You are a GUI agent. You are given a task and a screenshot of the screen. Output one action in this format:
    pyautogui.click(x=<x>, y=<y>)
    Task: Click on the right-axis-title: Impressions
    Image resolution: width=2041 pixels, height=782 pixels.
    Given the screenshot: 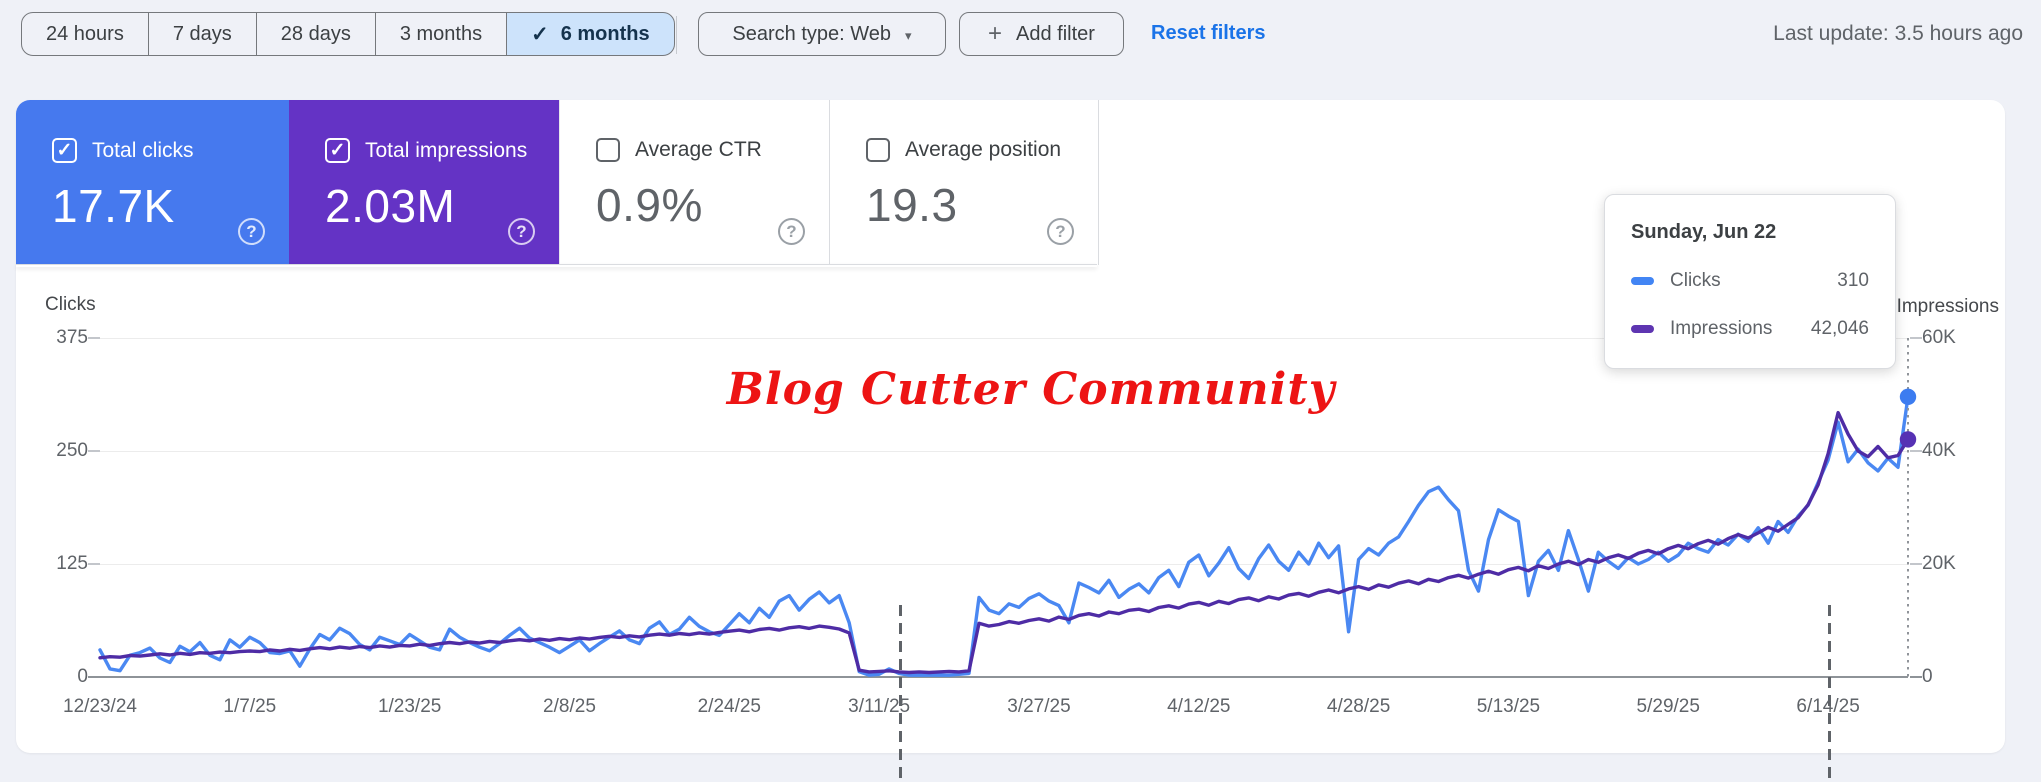 What is the action you would take?
    pyautogui.click(x=1947, y=306)
    